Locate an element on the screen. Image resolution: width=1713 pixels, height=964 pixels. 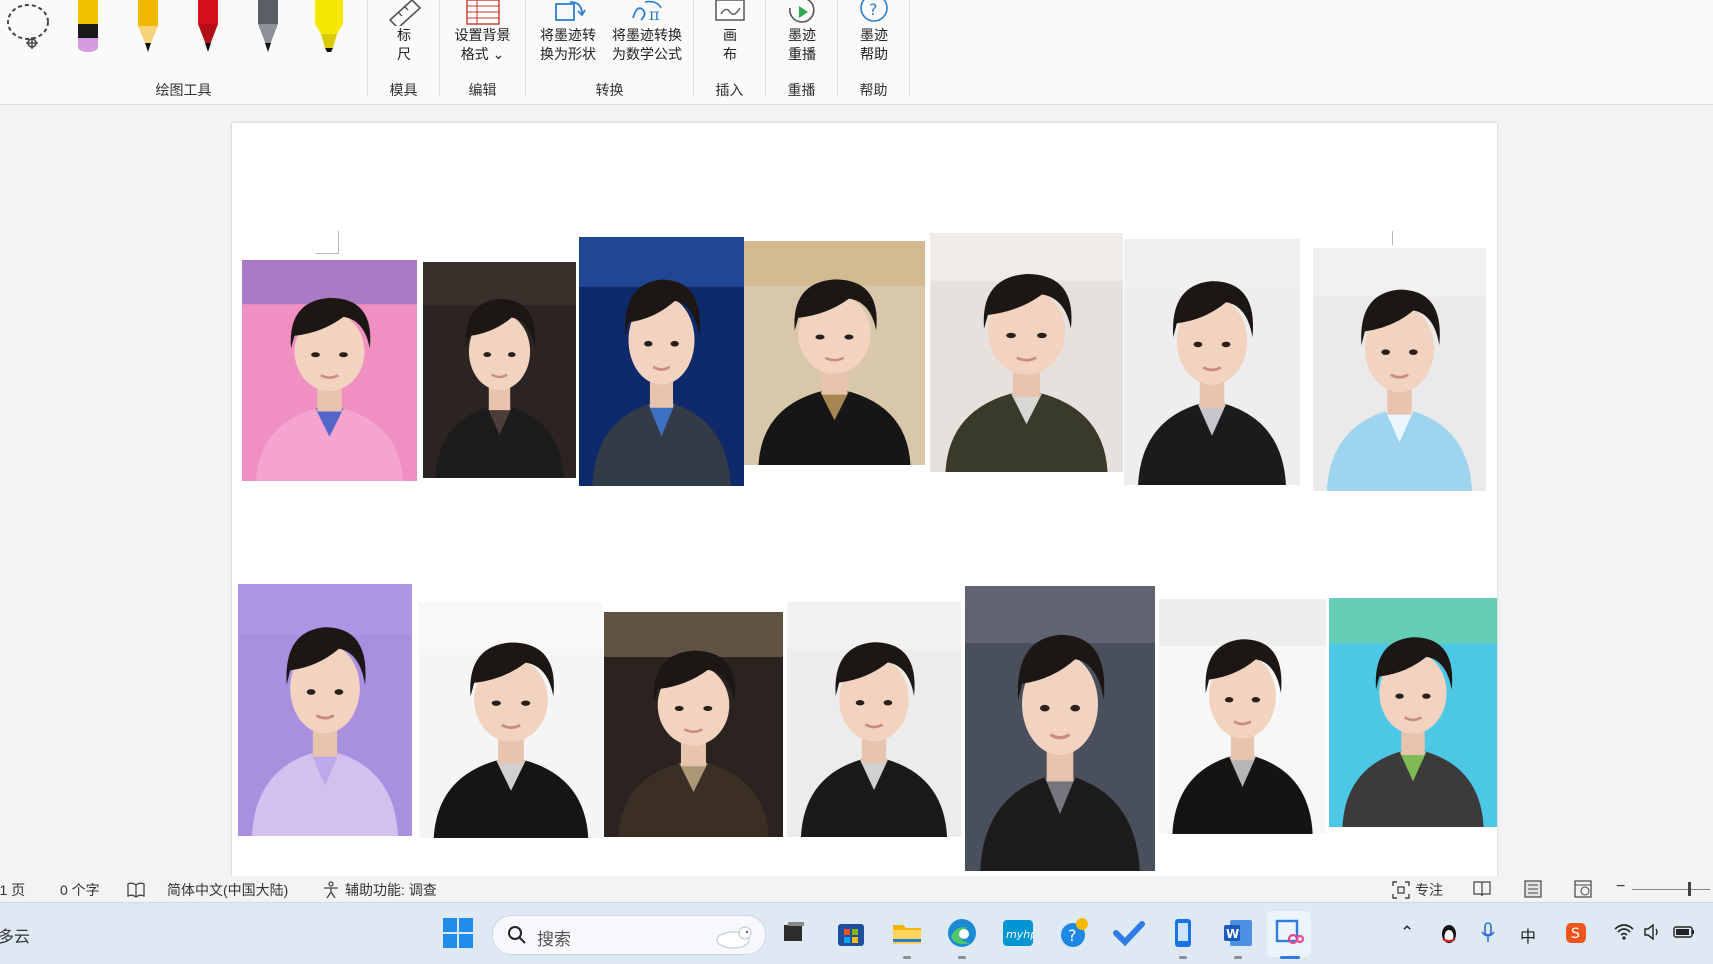
svg-text: S is located at coordinates (1575, 934).